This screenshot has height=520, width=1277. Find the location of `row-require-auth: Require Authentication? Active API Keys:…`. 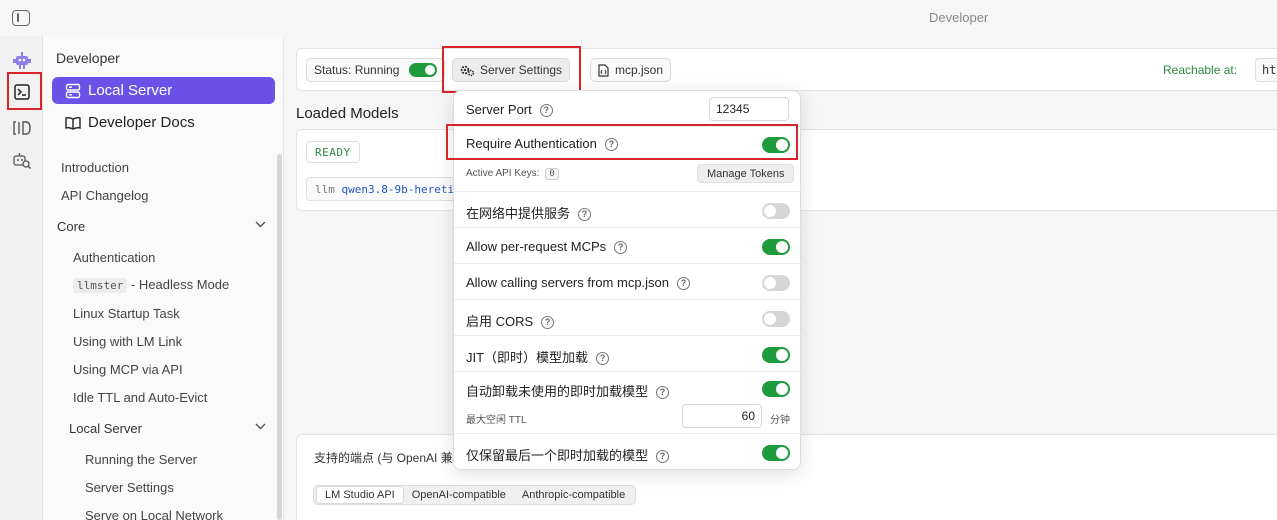

row-require-auth: Require Authentication? Active API Keys:… is located at coordinates (628, 159).